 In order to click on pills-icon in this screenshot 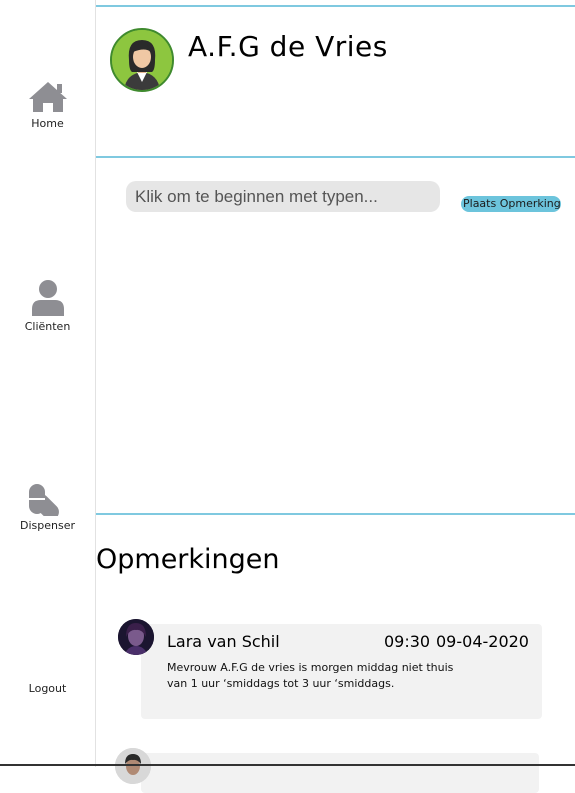, I will do `click(43, 500)`.